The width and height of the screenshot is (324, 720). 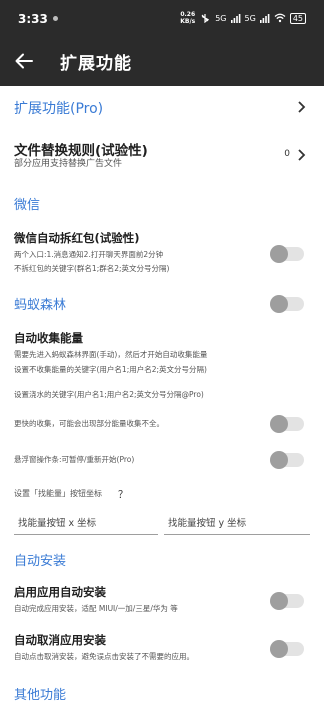 What do you see at coordinates (48, 338) in the screenshot?
I see `auto-collect-title: 自动收集能量` at bounding box center [48, 338].